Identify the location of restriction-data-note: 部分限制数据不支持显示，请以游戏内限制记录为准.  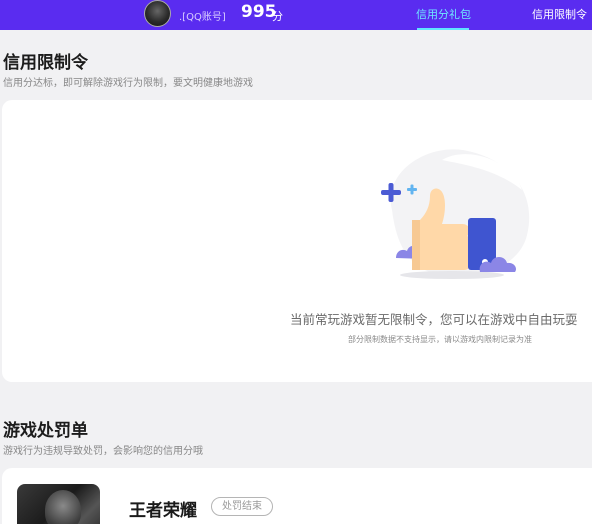
(440, 339).